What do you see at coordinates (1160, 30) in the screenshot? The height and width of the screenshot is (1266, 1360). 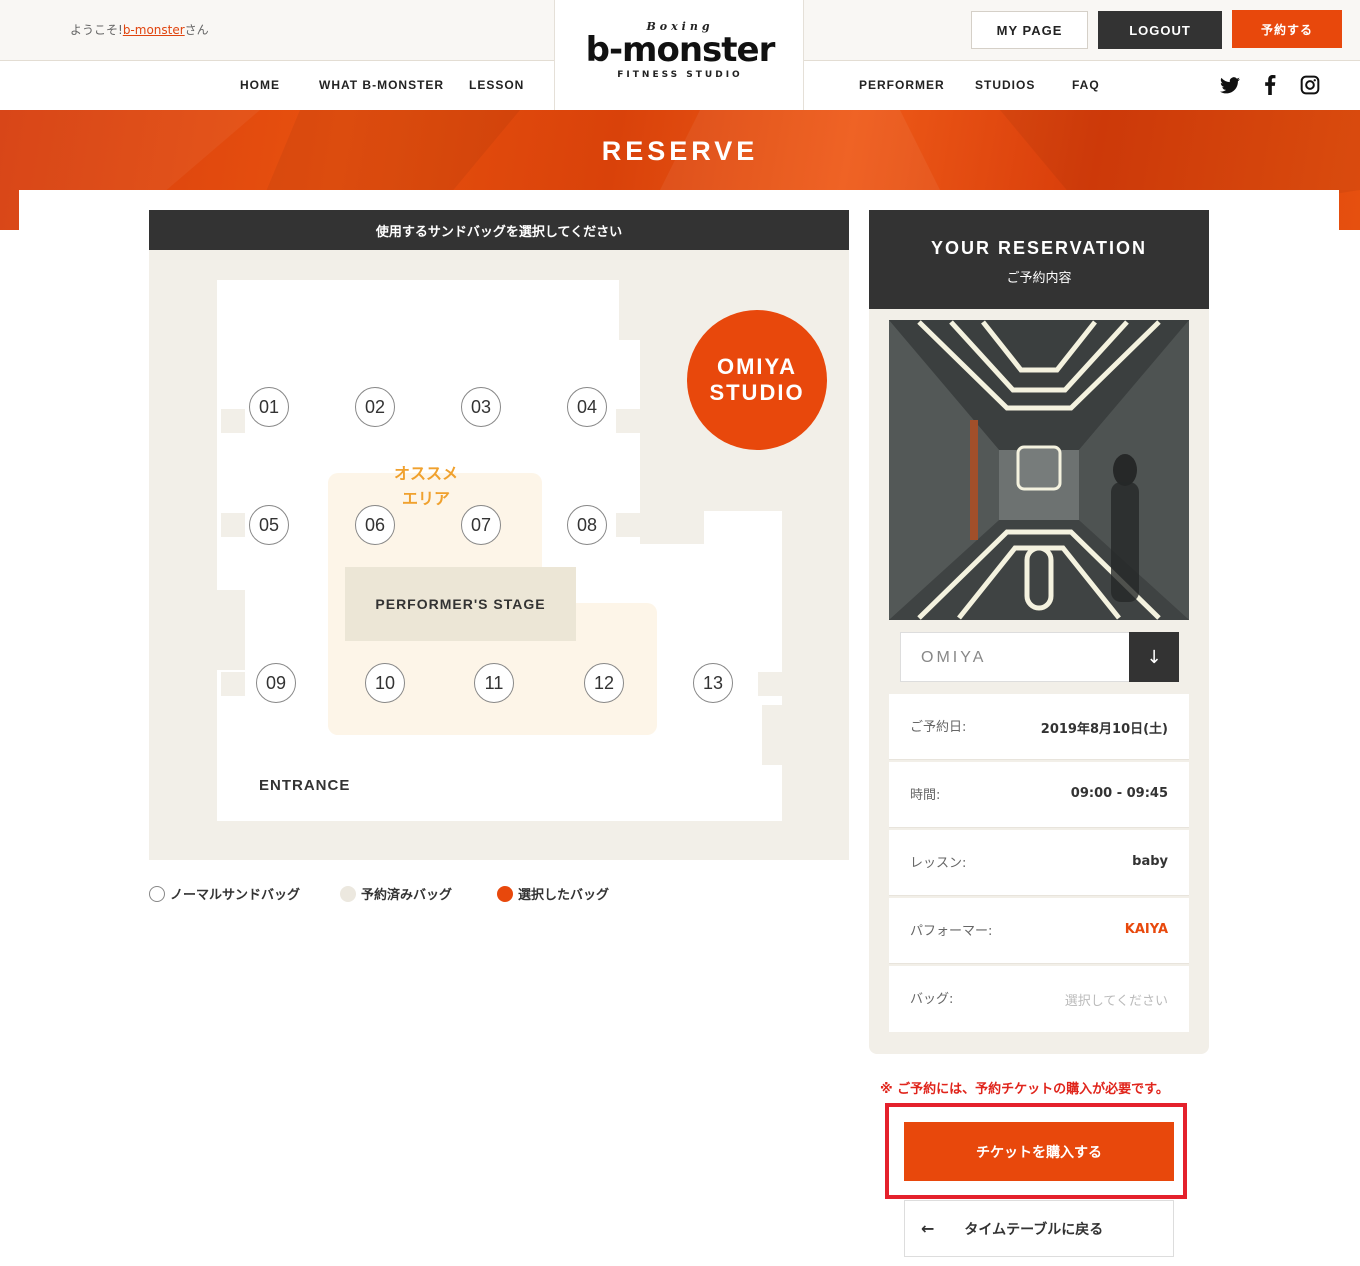 I see `logout-button: LOGOUT` at bounding box center [1160, 30].